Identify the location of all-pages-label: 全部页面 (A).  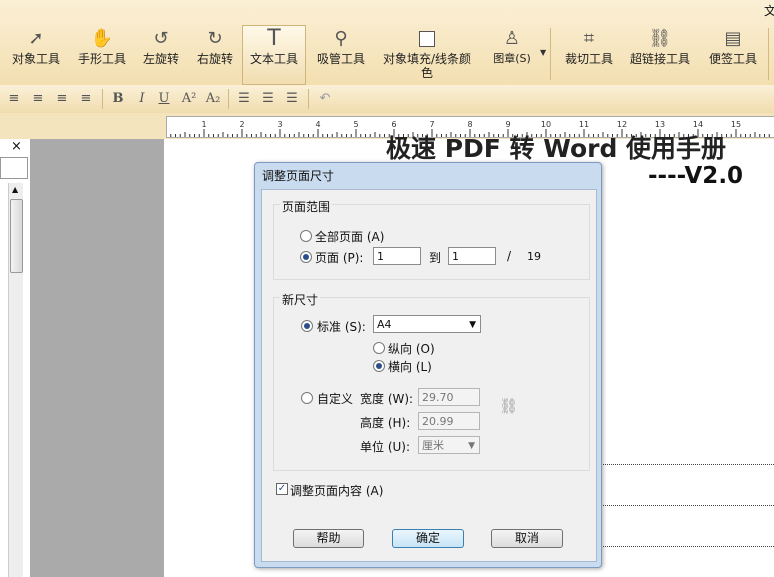
(350, 237).